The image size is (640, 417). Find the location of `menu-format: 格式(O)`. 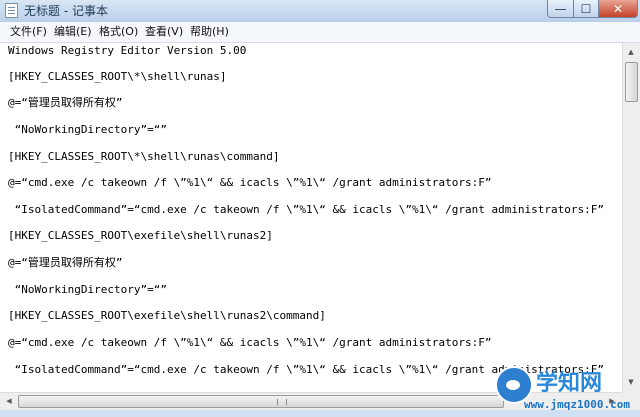

menu-format: 格式(O) is located at coordinates (118, 32).